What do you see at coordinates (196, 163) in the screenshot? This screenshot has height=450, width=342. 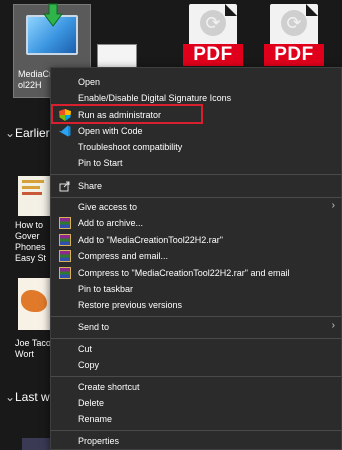 I see `menu-item-pin-to-start: Pin to Start` at bounding box center [196, 163].